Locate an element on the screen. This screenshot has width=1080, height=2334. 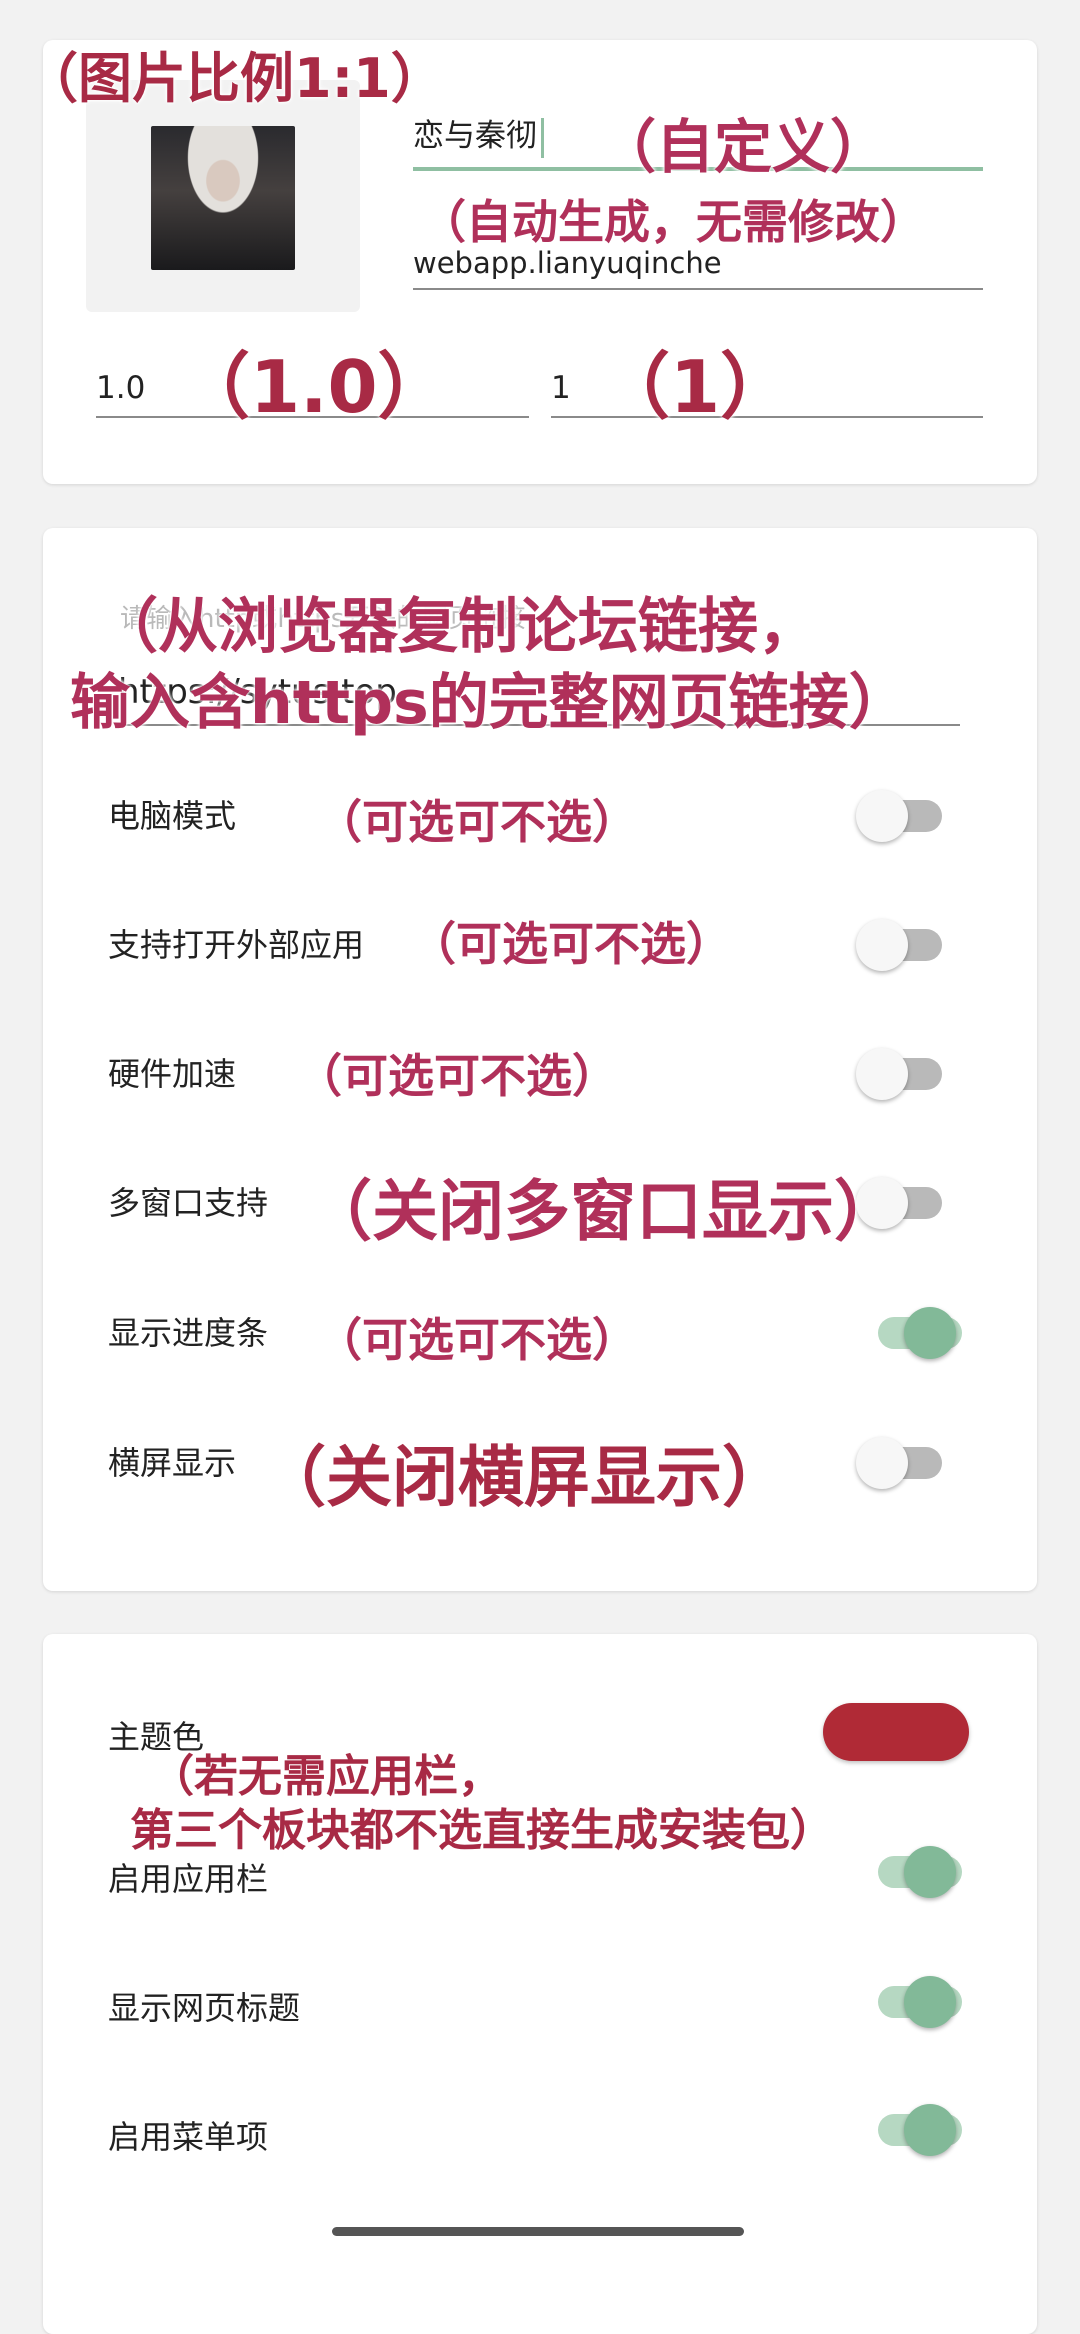
annotation-optional-hardware: （可选可不选） is located at coordinates (457, 1076).